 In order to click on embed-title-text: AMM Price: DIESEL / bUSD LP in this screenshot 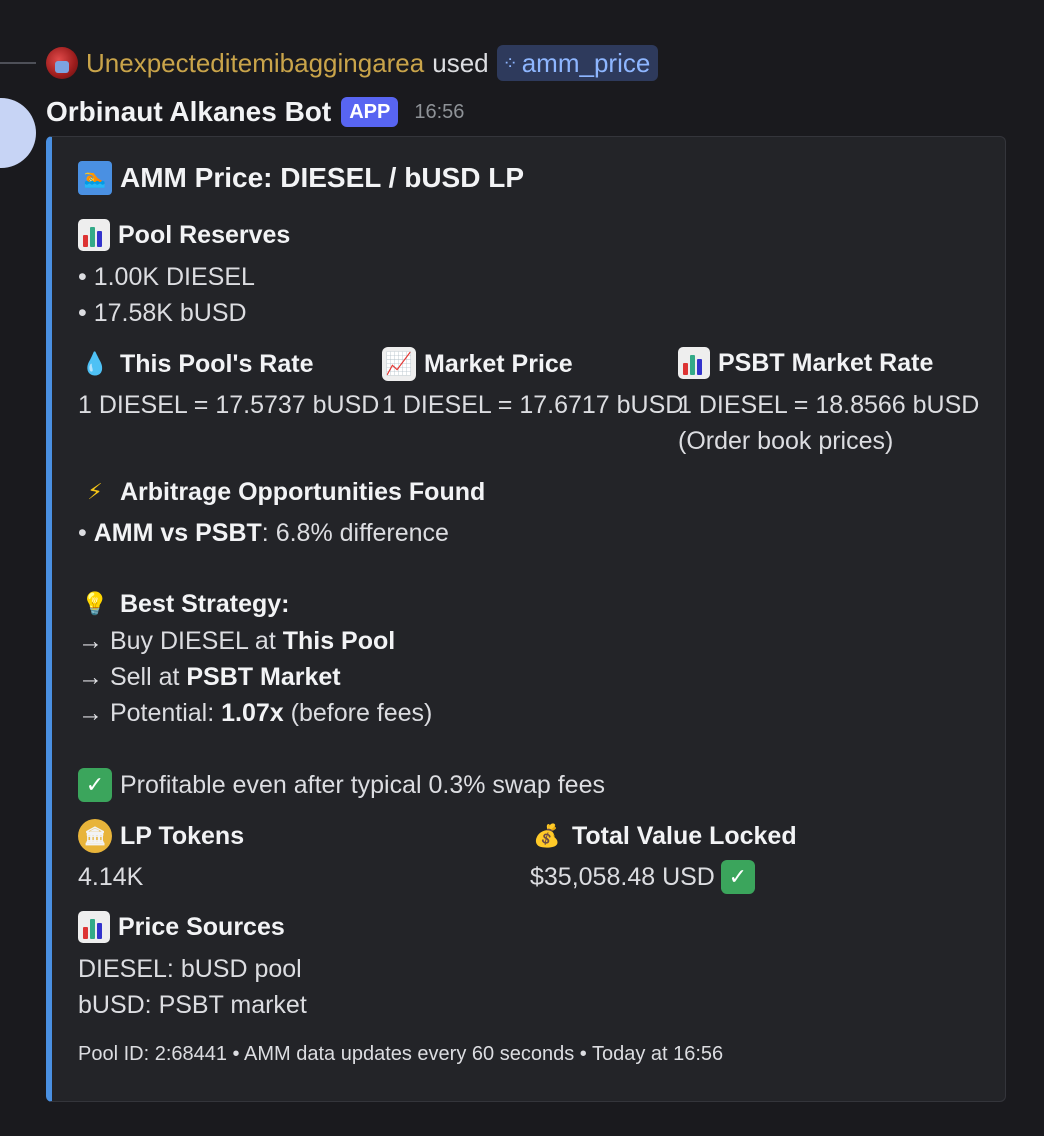, I will do `click(322, 177)`.